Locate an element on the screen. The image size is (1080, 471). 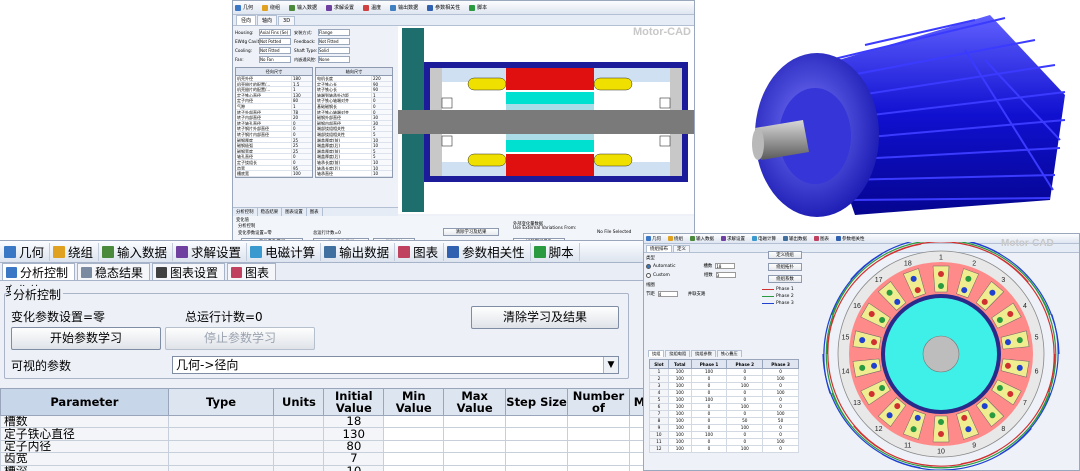
grid-header: Type is located at coordinates (221, 402).